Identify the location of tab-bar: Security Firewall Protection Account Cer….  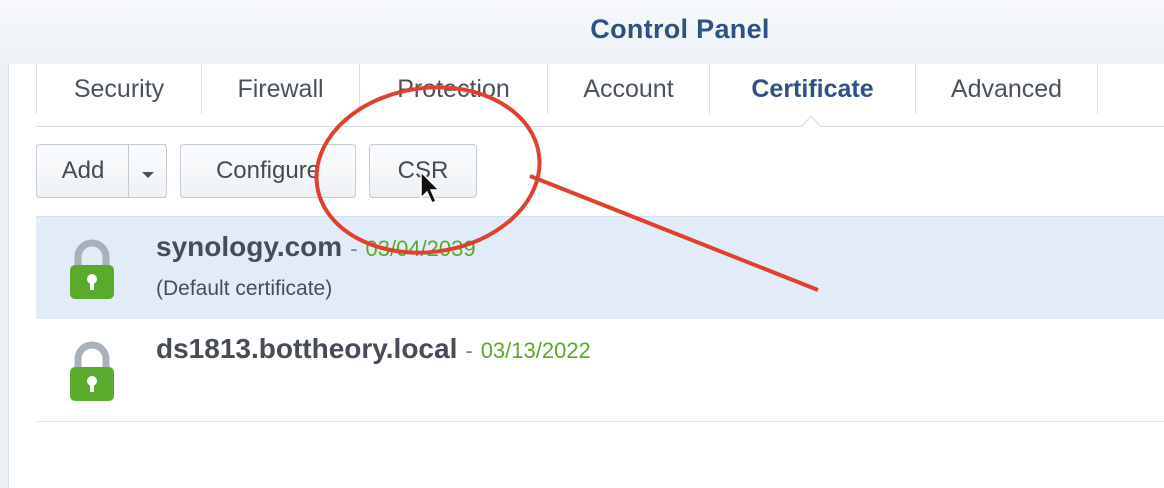
(600, 95).